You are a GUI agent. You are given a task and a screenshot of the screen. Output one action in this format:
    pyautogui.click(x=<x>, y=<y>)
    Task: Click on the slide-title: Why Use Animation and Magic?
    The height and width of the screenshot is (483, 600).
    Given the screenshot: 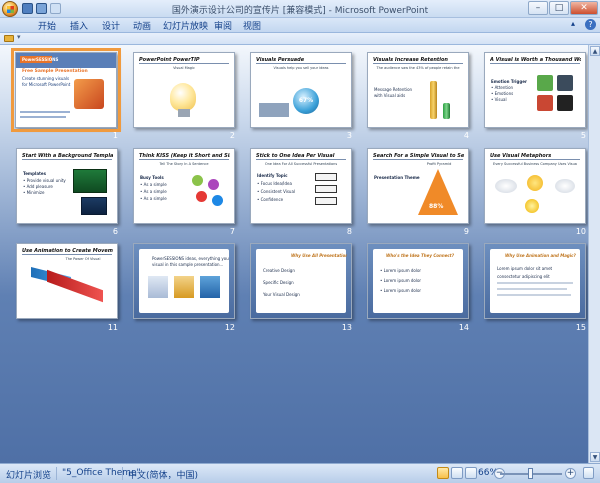 What is the action you would take?
    pyautogui.click(x=540, y=255)
    